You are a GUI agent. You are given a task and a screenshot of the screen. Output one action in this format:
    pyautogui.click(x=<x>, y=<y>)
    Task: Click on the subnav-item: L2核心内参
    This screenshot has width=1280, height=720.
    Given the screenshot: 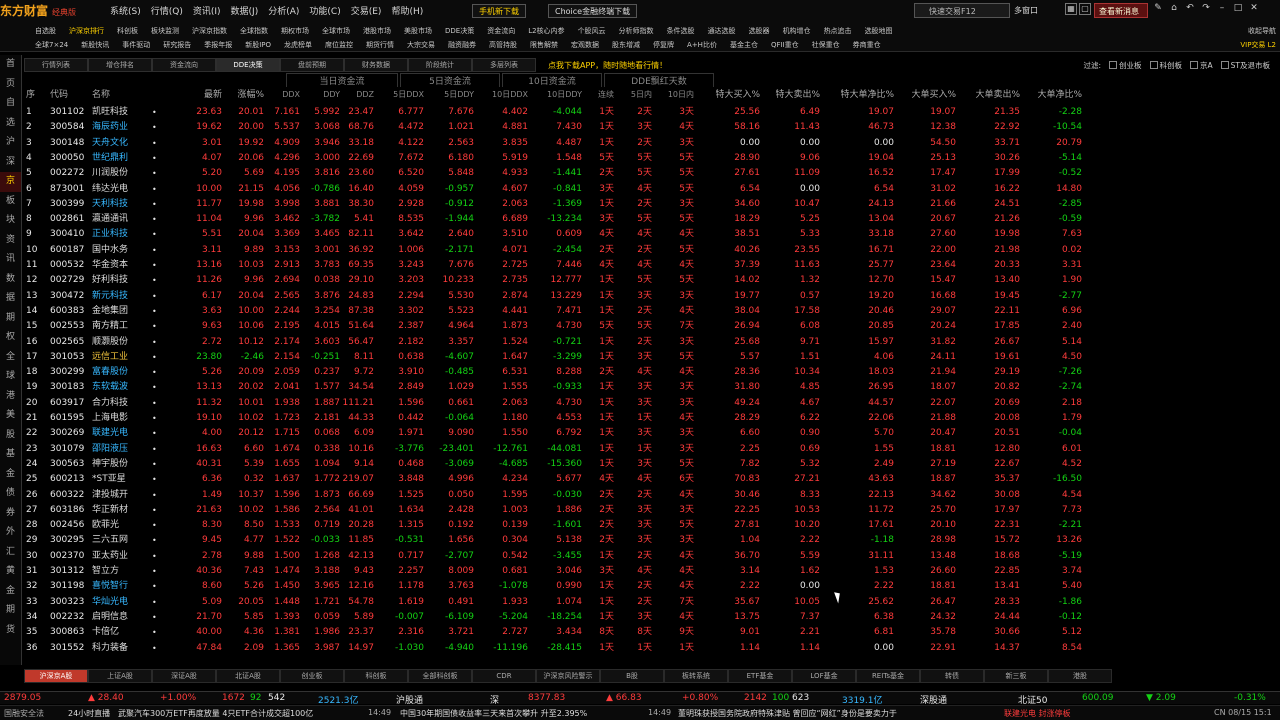 What is the action you would take?
    pyautogui.click(x=546, y=32)
    